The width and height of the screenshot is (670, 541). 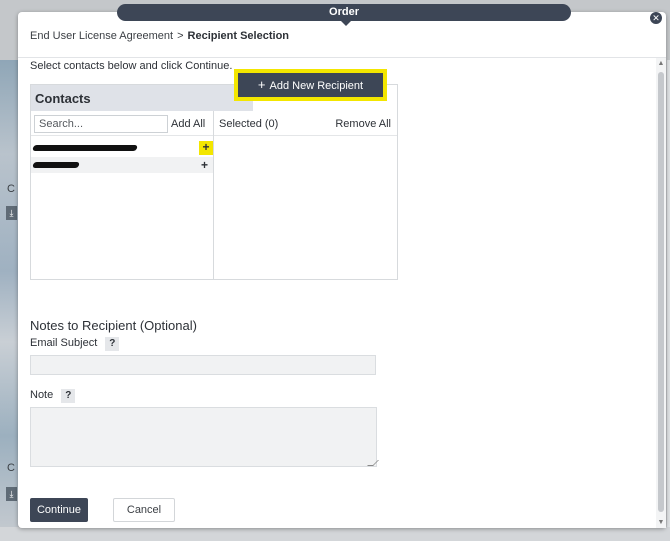 I want to click on add-contact-highlight: +, so click(x=206, y=148).